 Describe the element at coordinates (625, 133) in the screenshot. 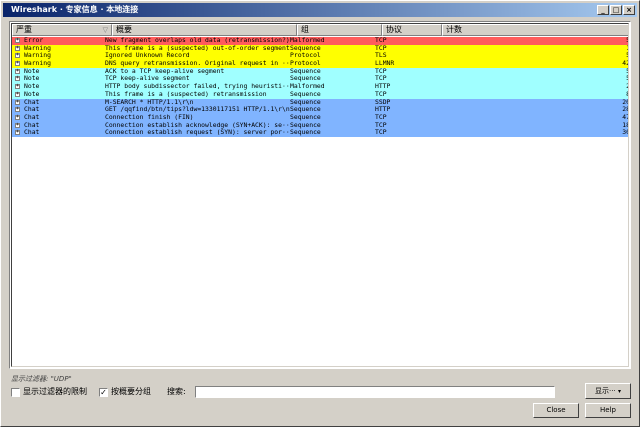

I see `count-cell: 30` at that location.